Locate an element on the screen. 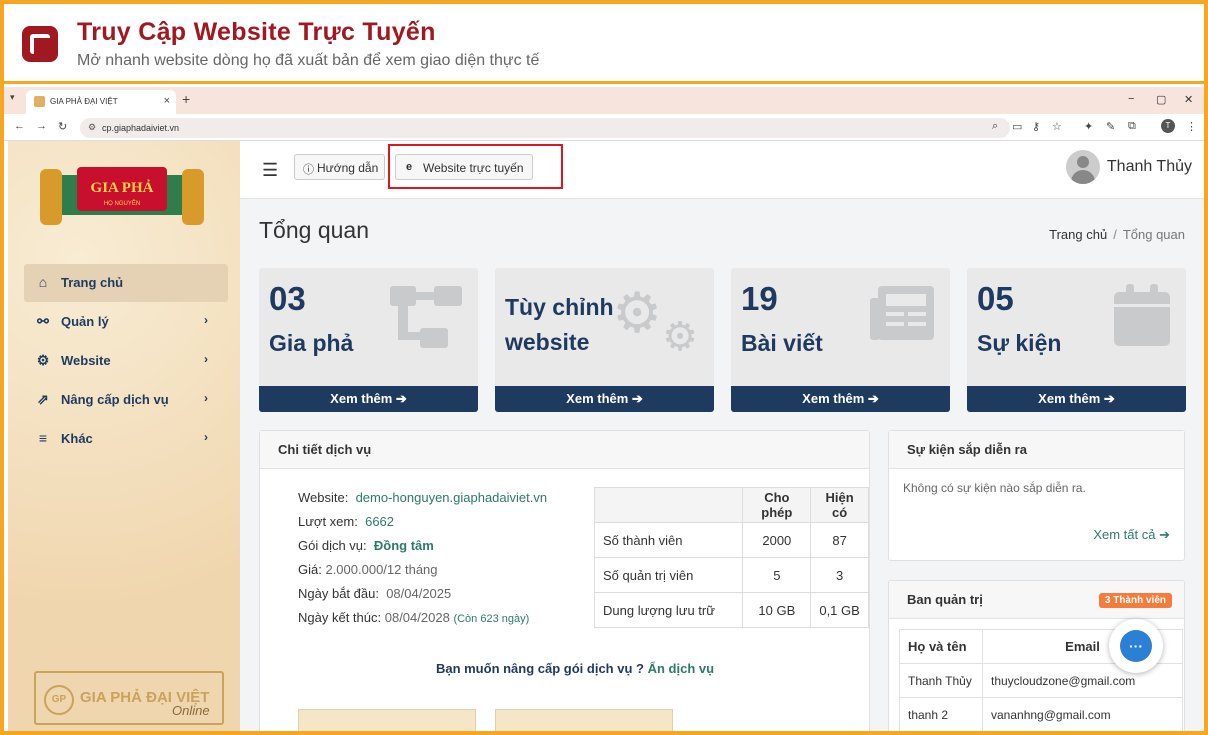 The image size is (1208, 735). brand-online: Online is located at coordinates (191, 710).